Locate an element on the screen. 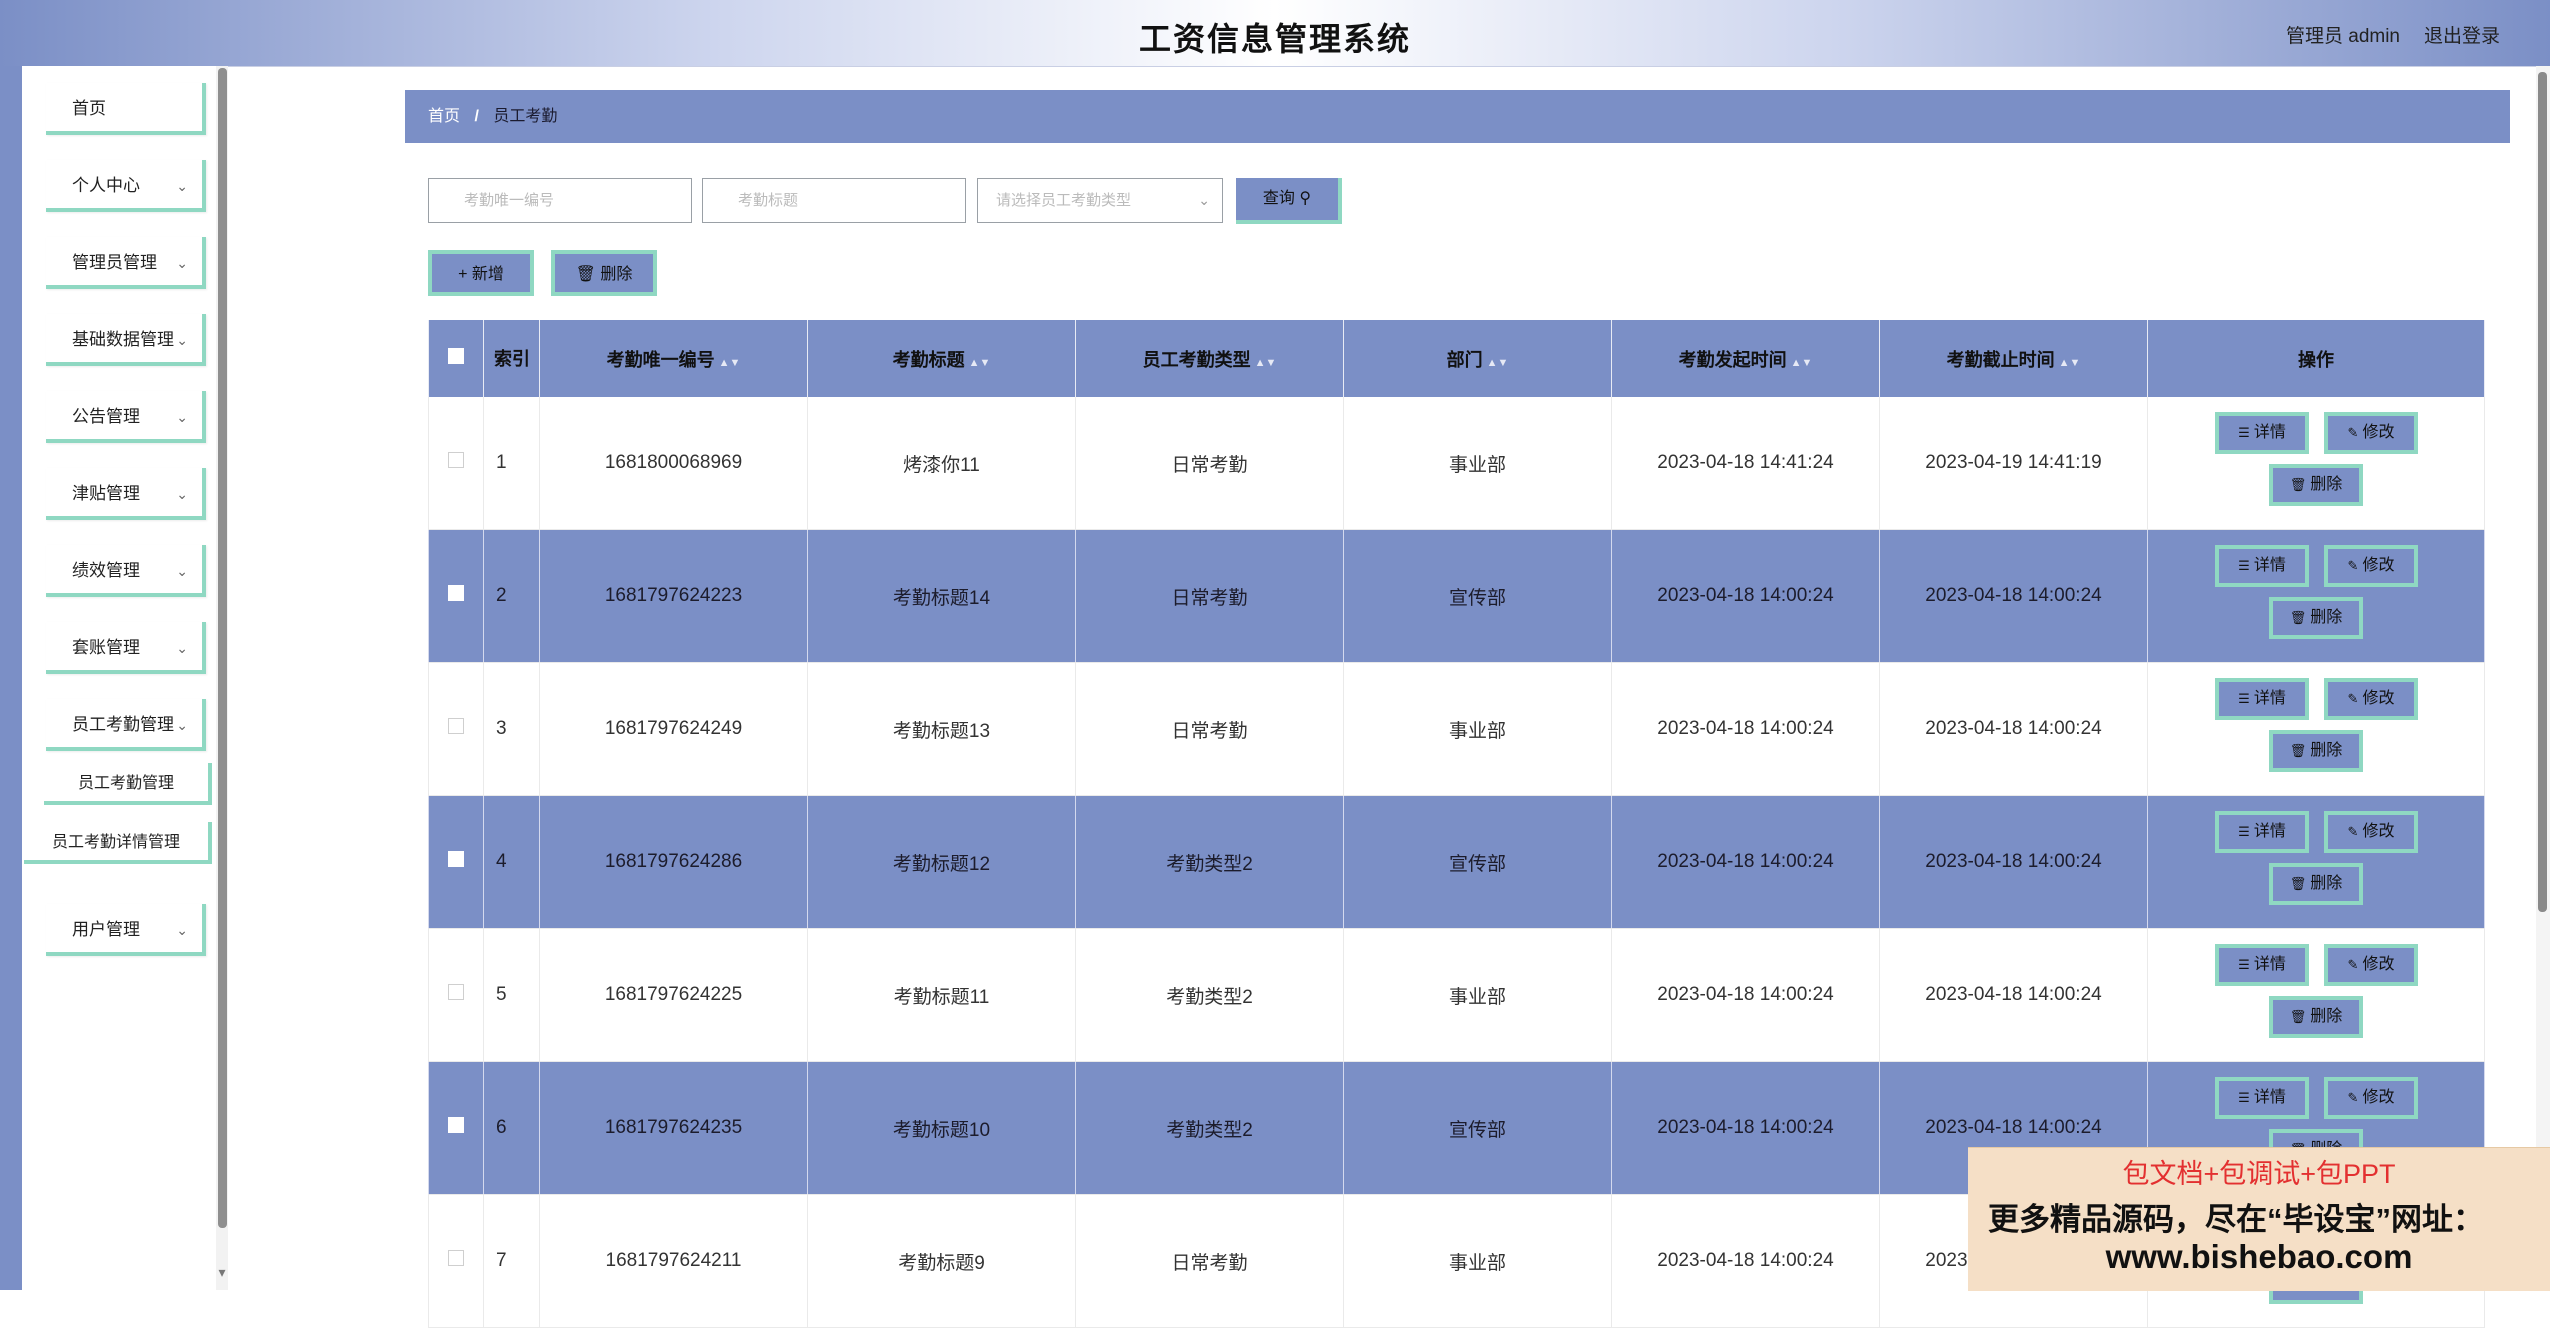  submenu-item-attendance: 员工考勤管理 is located at coordinates (128, 784).